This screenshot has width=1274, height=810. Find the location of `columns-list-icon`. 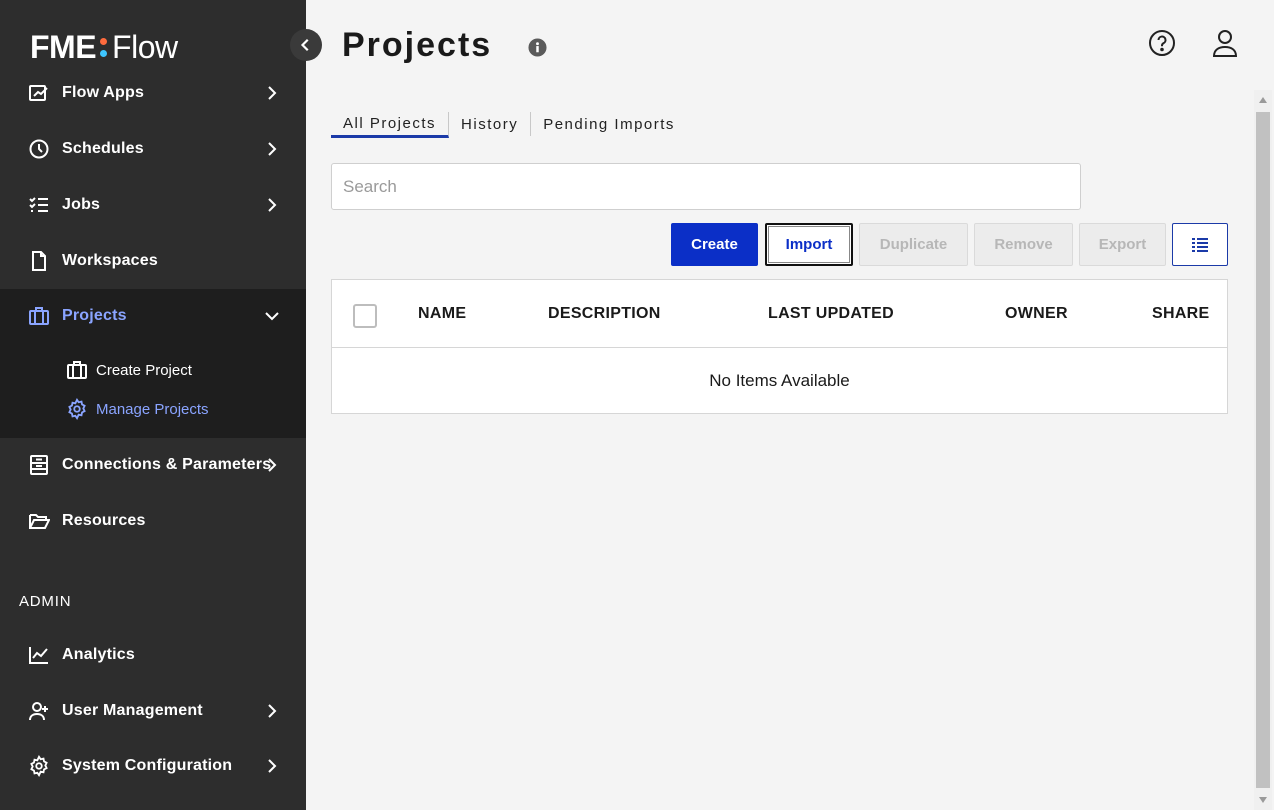

columns-list-icon is located at coordinates (1200, 244).